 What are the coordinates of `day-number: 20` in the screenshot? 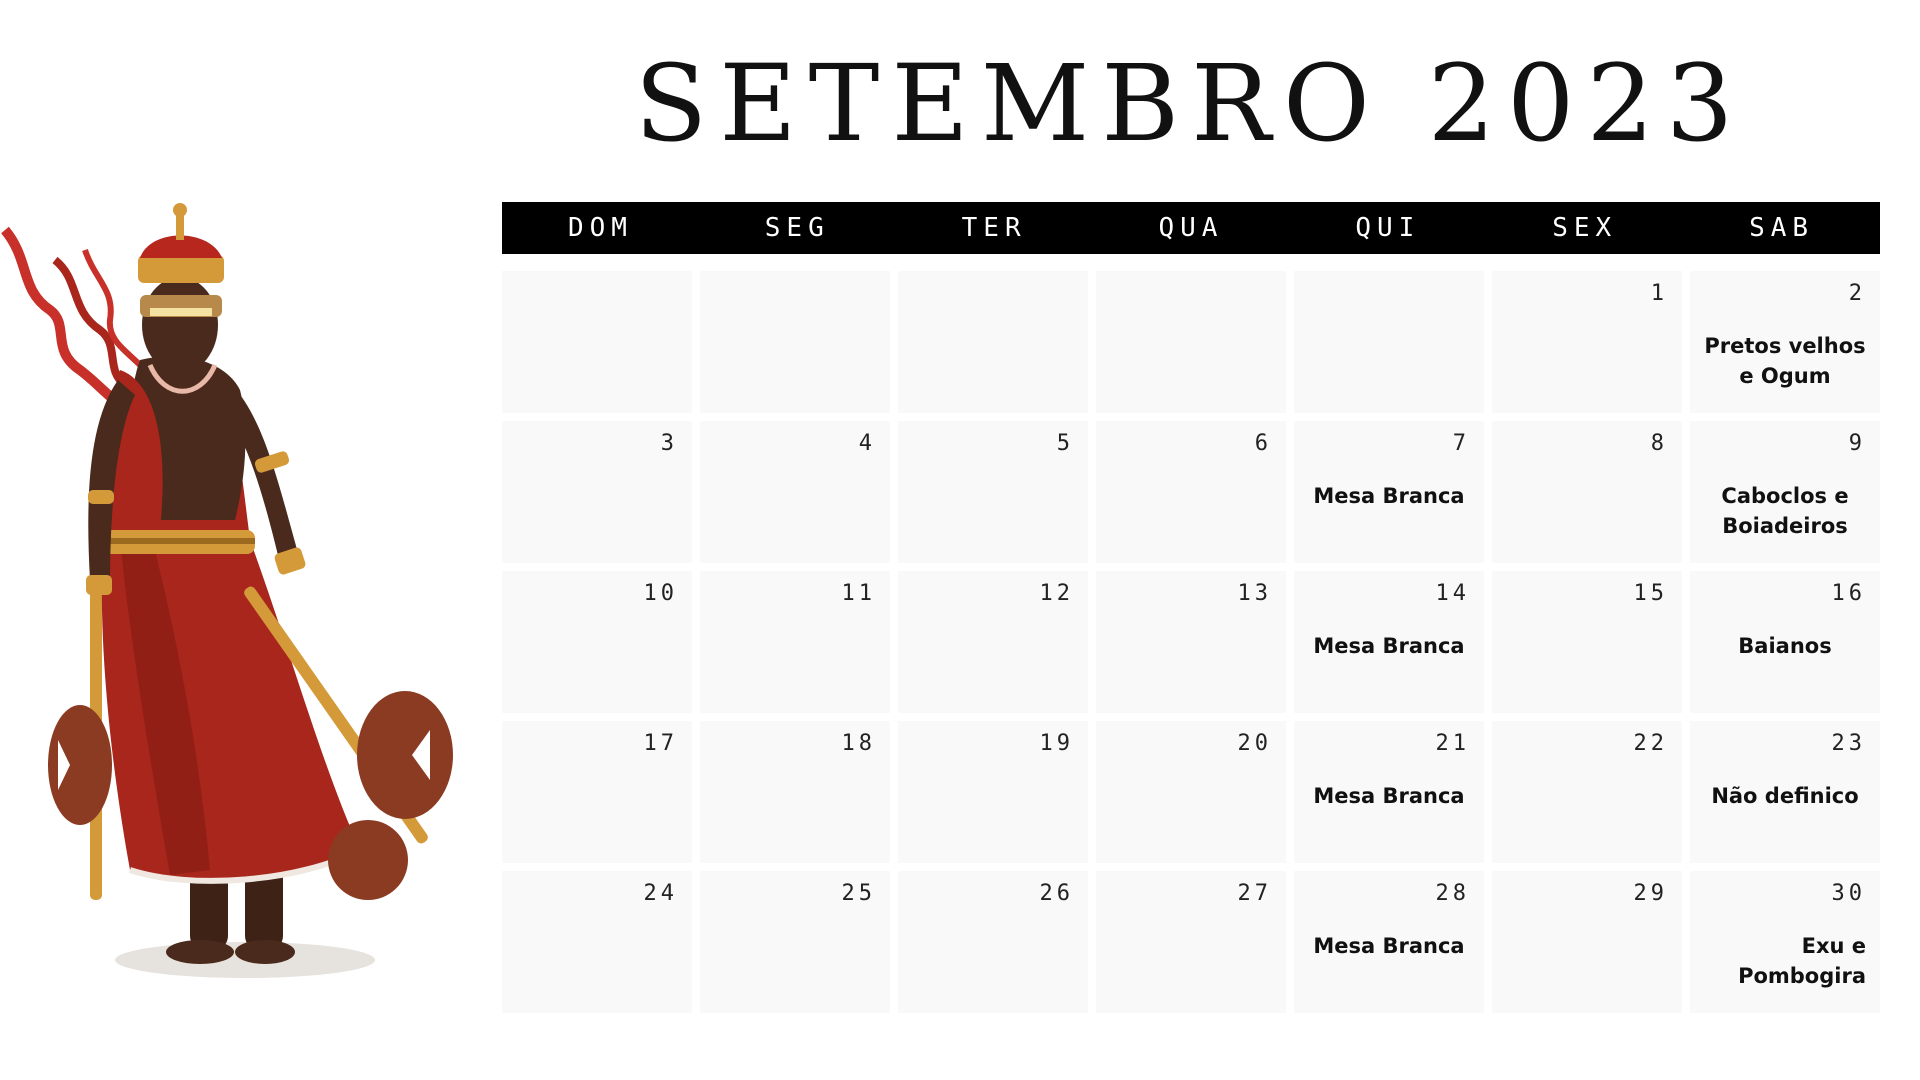 It's located at (1254, 743).